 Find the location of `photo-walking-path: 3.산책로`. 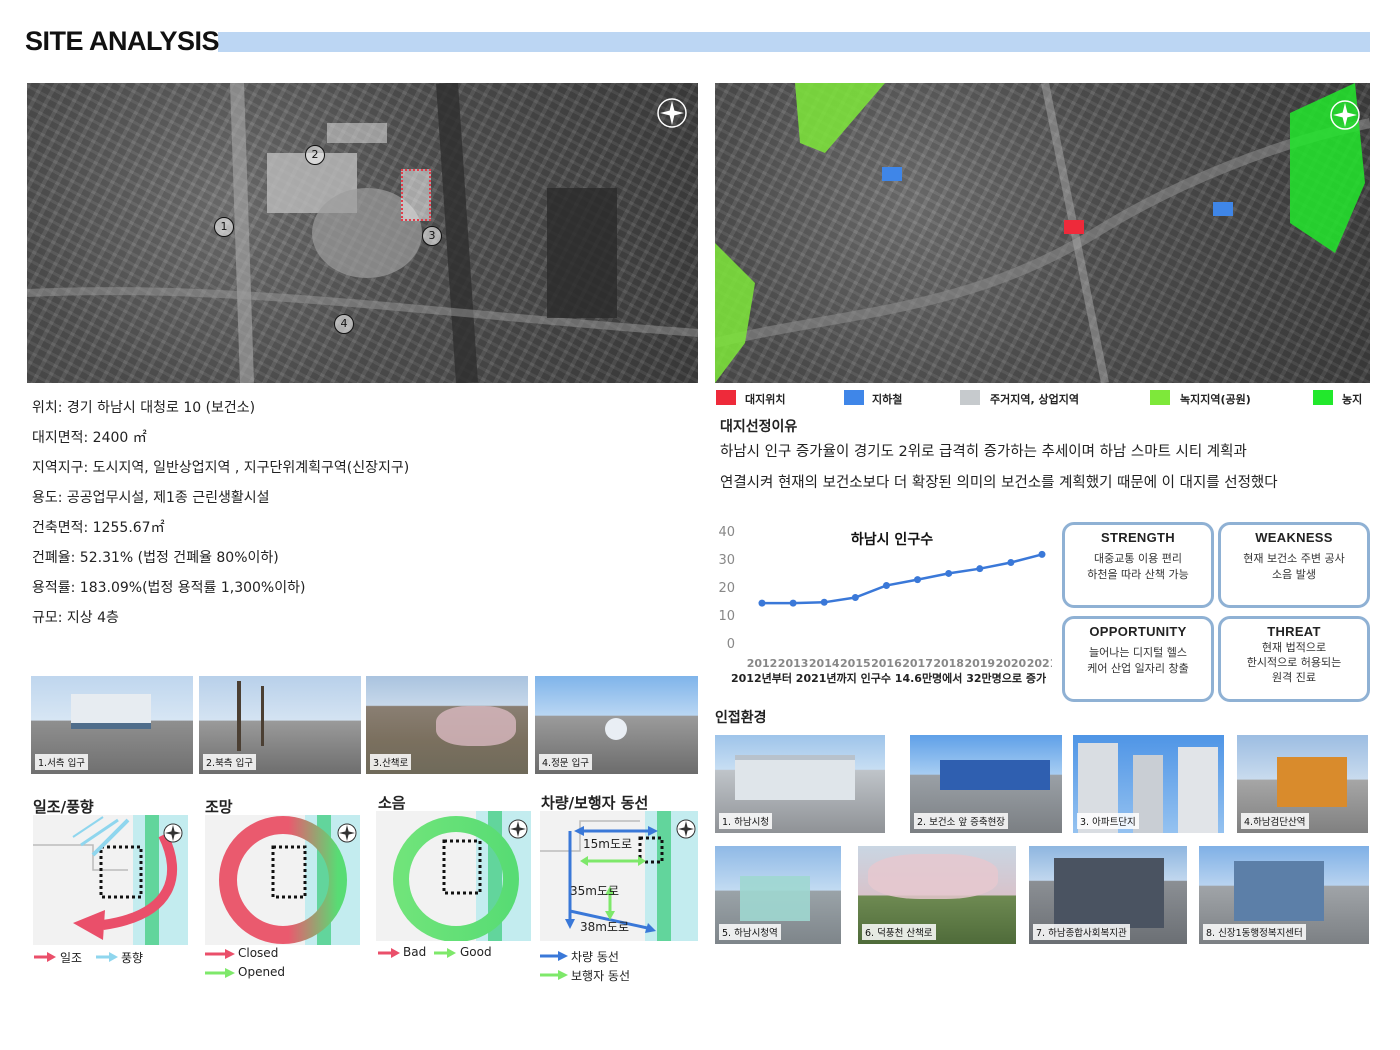

photo-walking-path: 3.산책로 is located at coordinates (447, 725).